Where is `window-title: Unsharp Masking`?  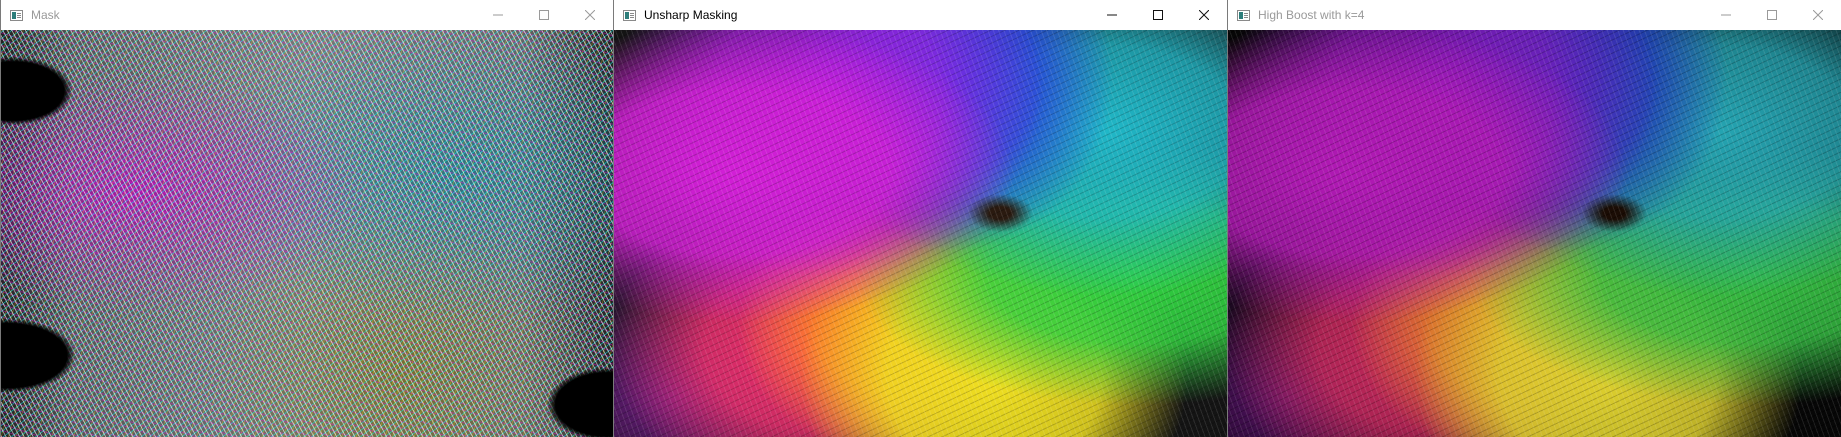
window-title: Unsharp Masking is located at coordinates (691, 15).